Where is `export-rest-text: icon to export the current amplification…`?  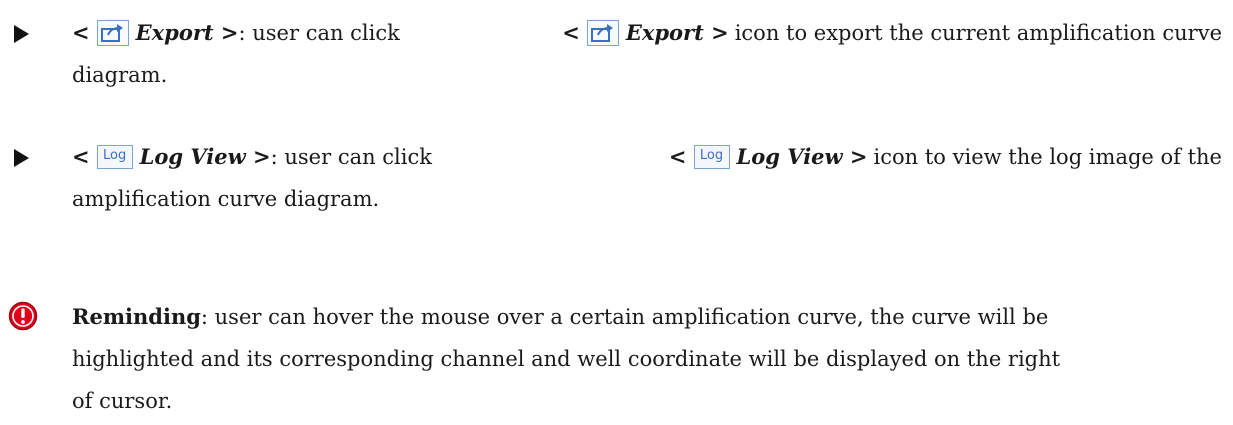 export-rest-text: icon to export the current amplification… is located at coordinates (978, 33).